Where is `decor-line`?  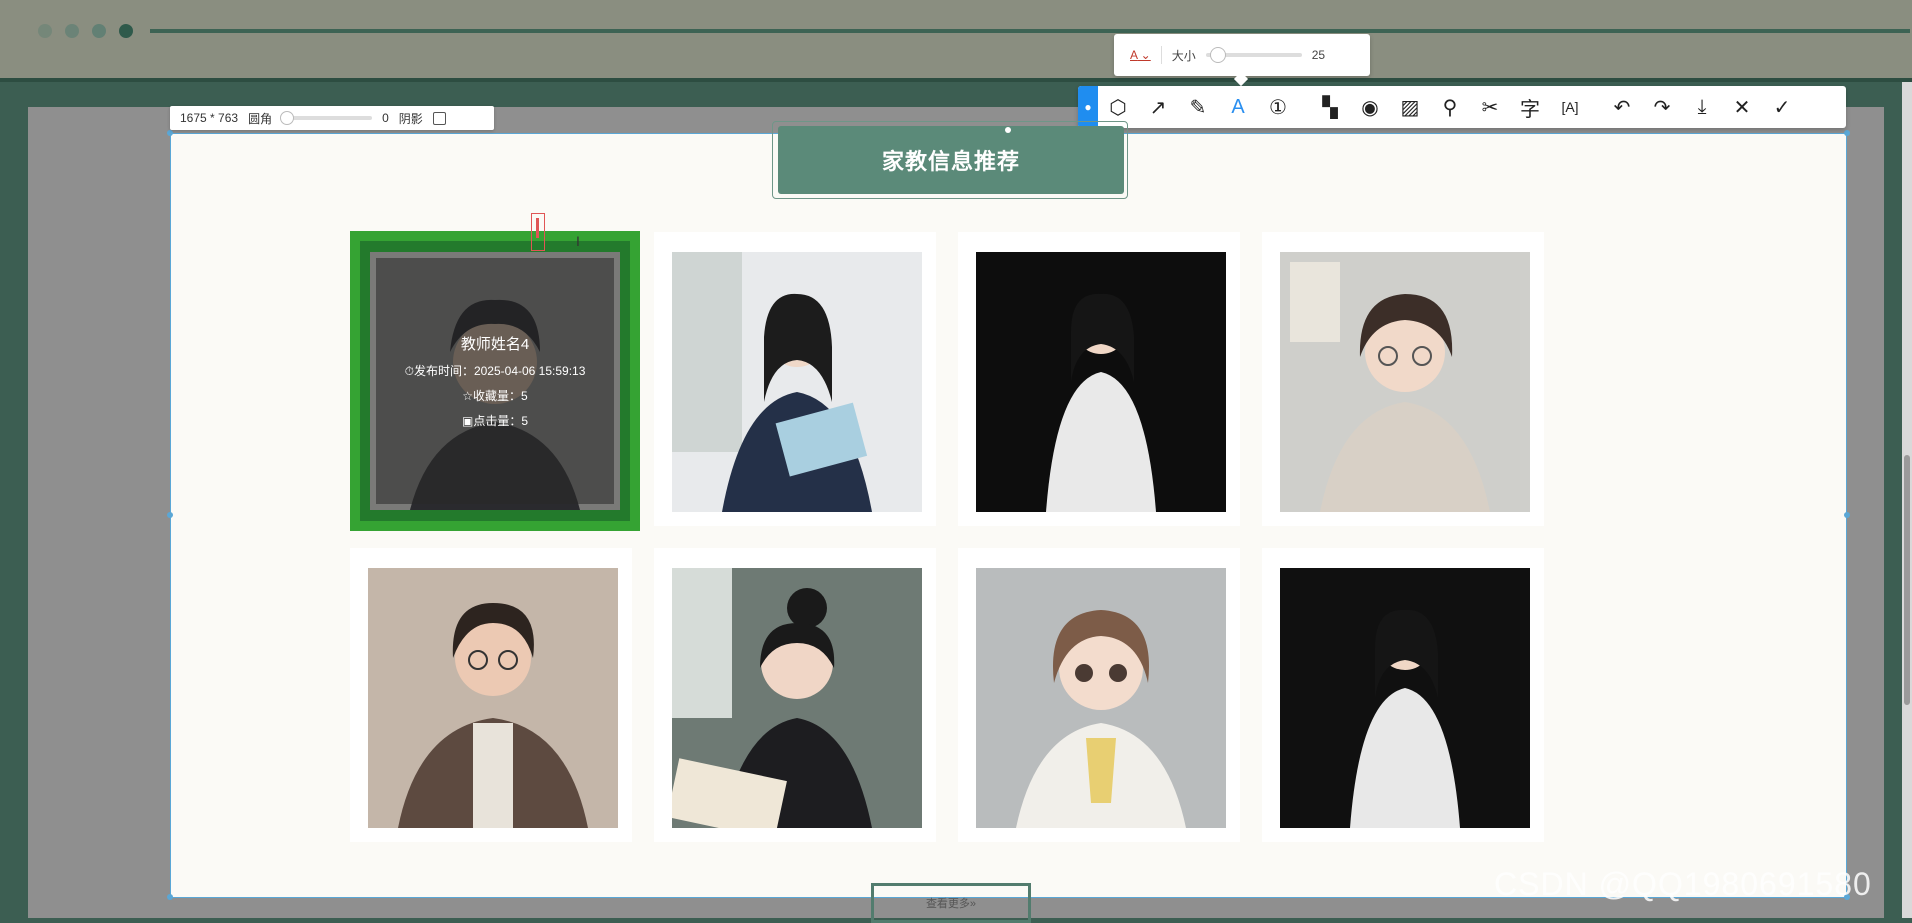 decor-line is located at coordinates (1030, 31).